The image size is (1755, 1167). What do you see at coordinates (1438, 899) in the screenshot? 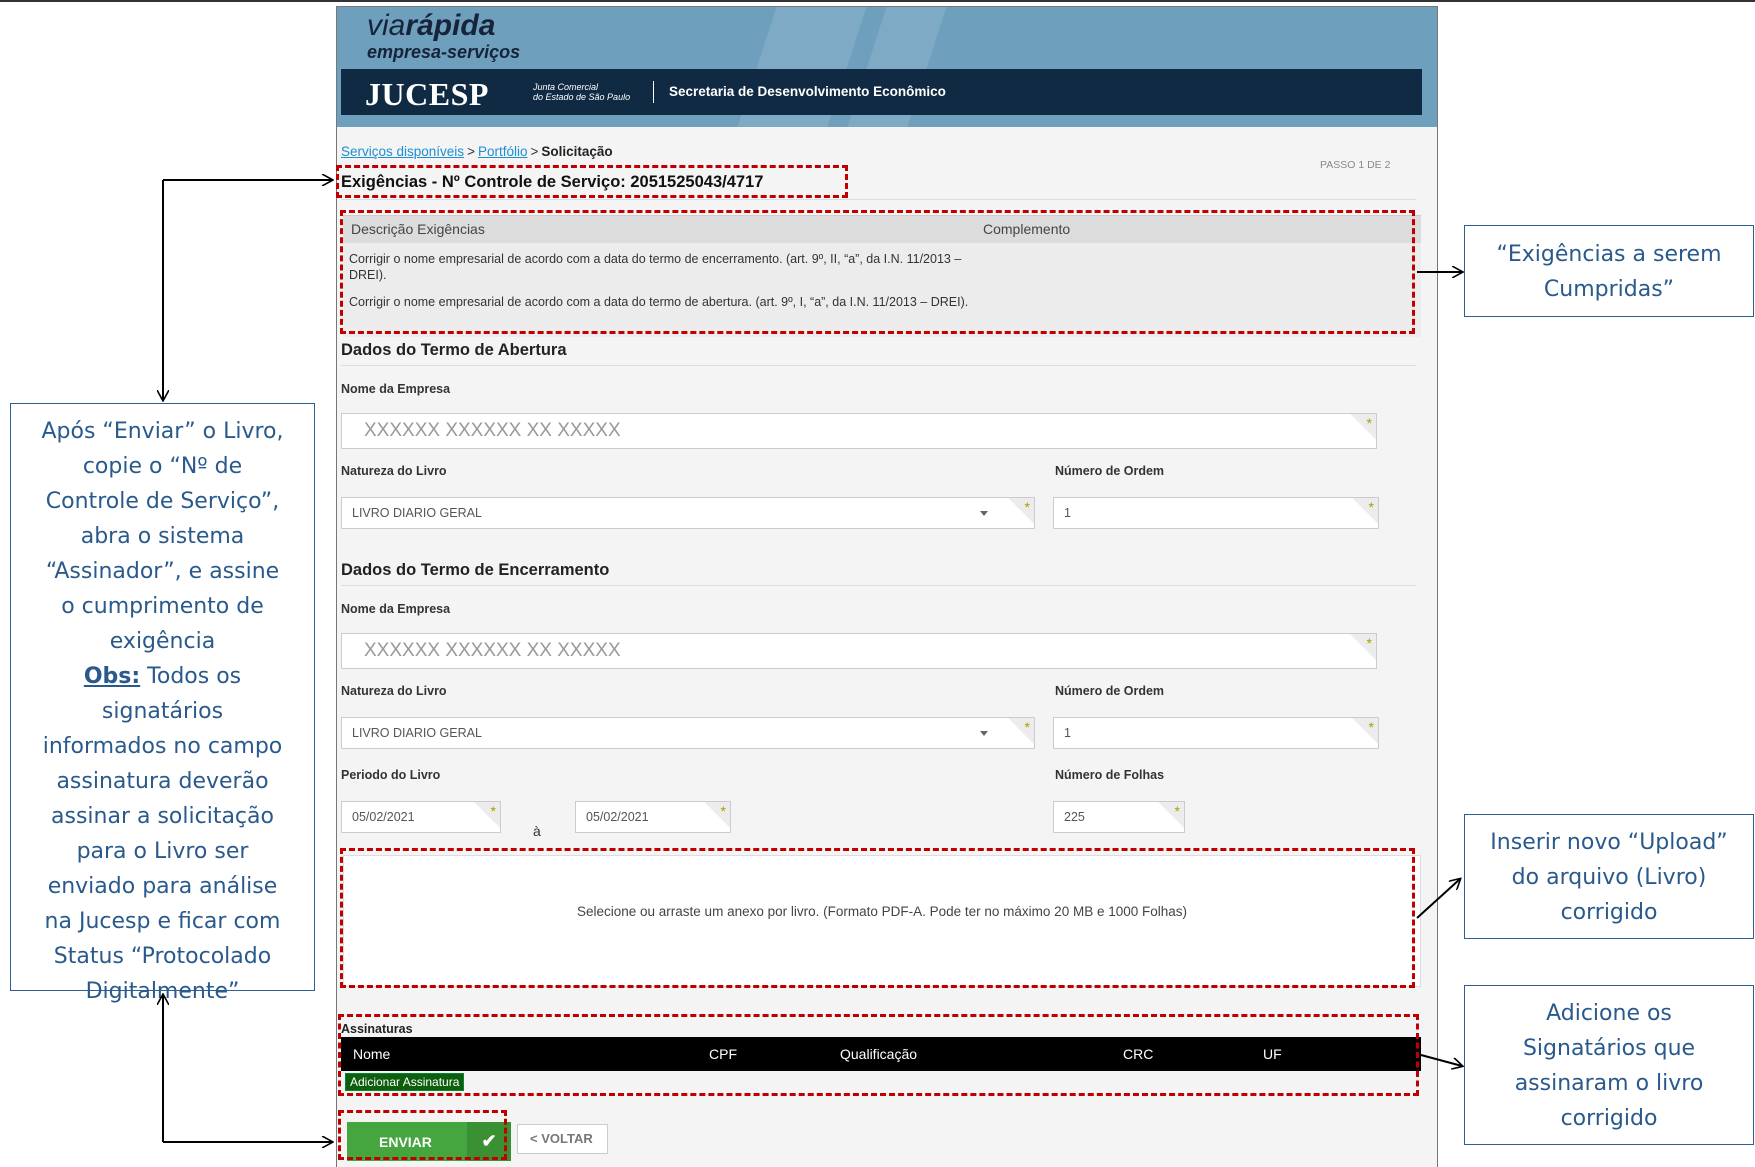
I see `arrow-to-upload-callout` at bounding box center [1438, 899].